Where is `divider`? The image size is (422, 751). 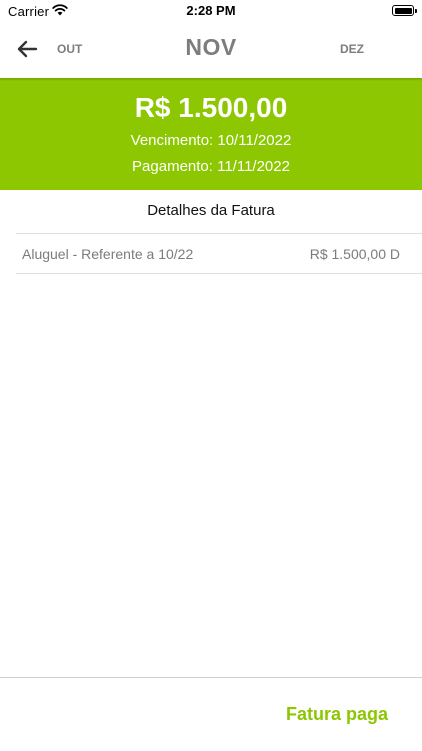 divider is located at coordinates (219, 273).